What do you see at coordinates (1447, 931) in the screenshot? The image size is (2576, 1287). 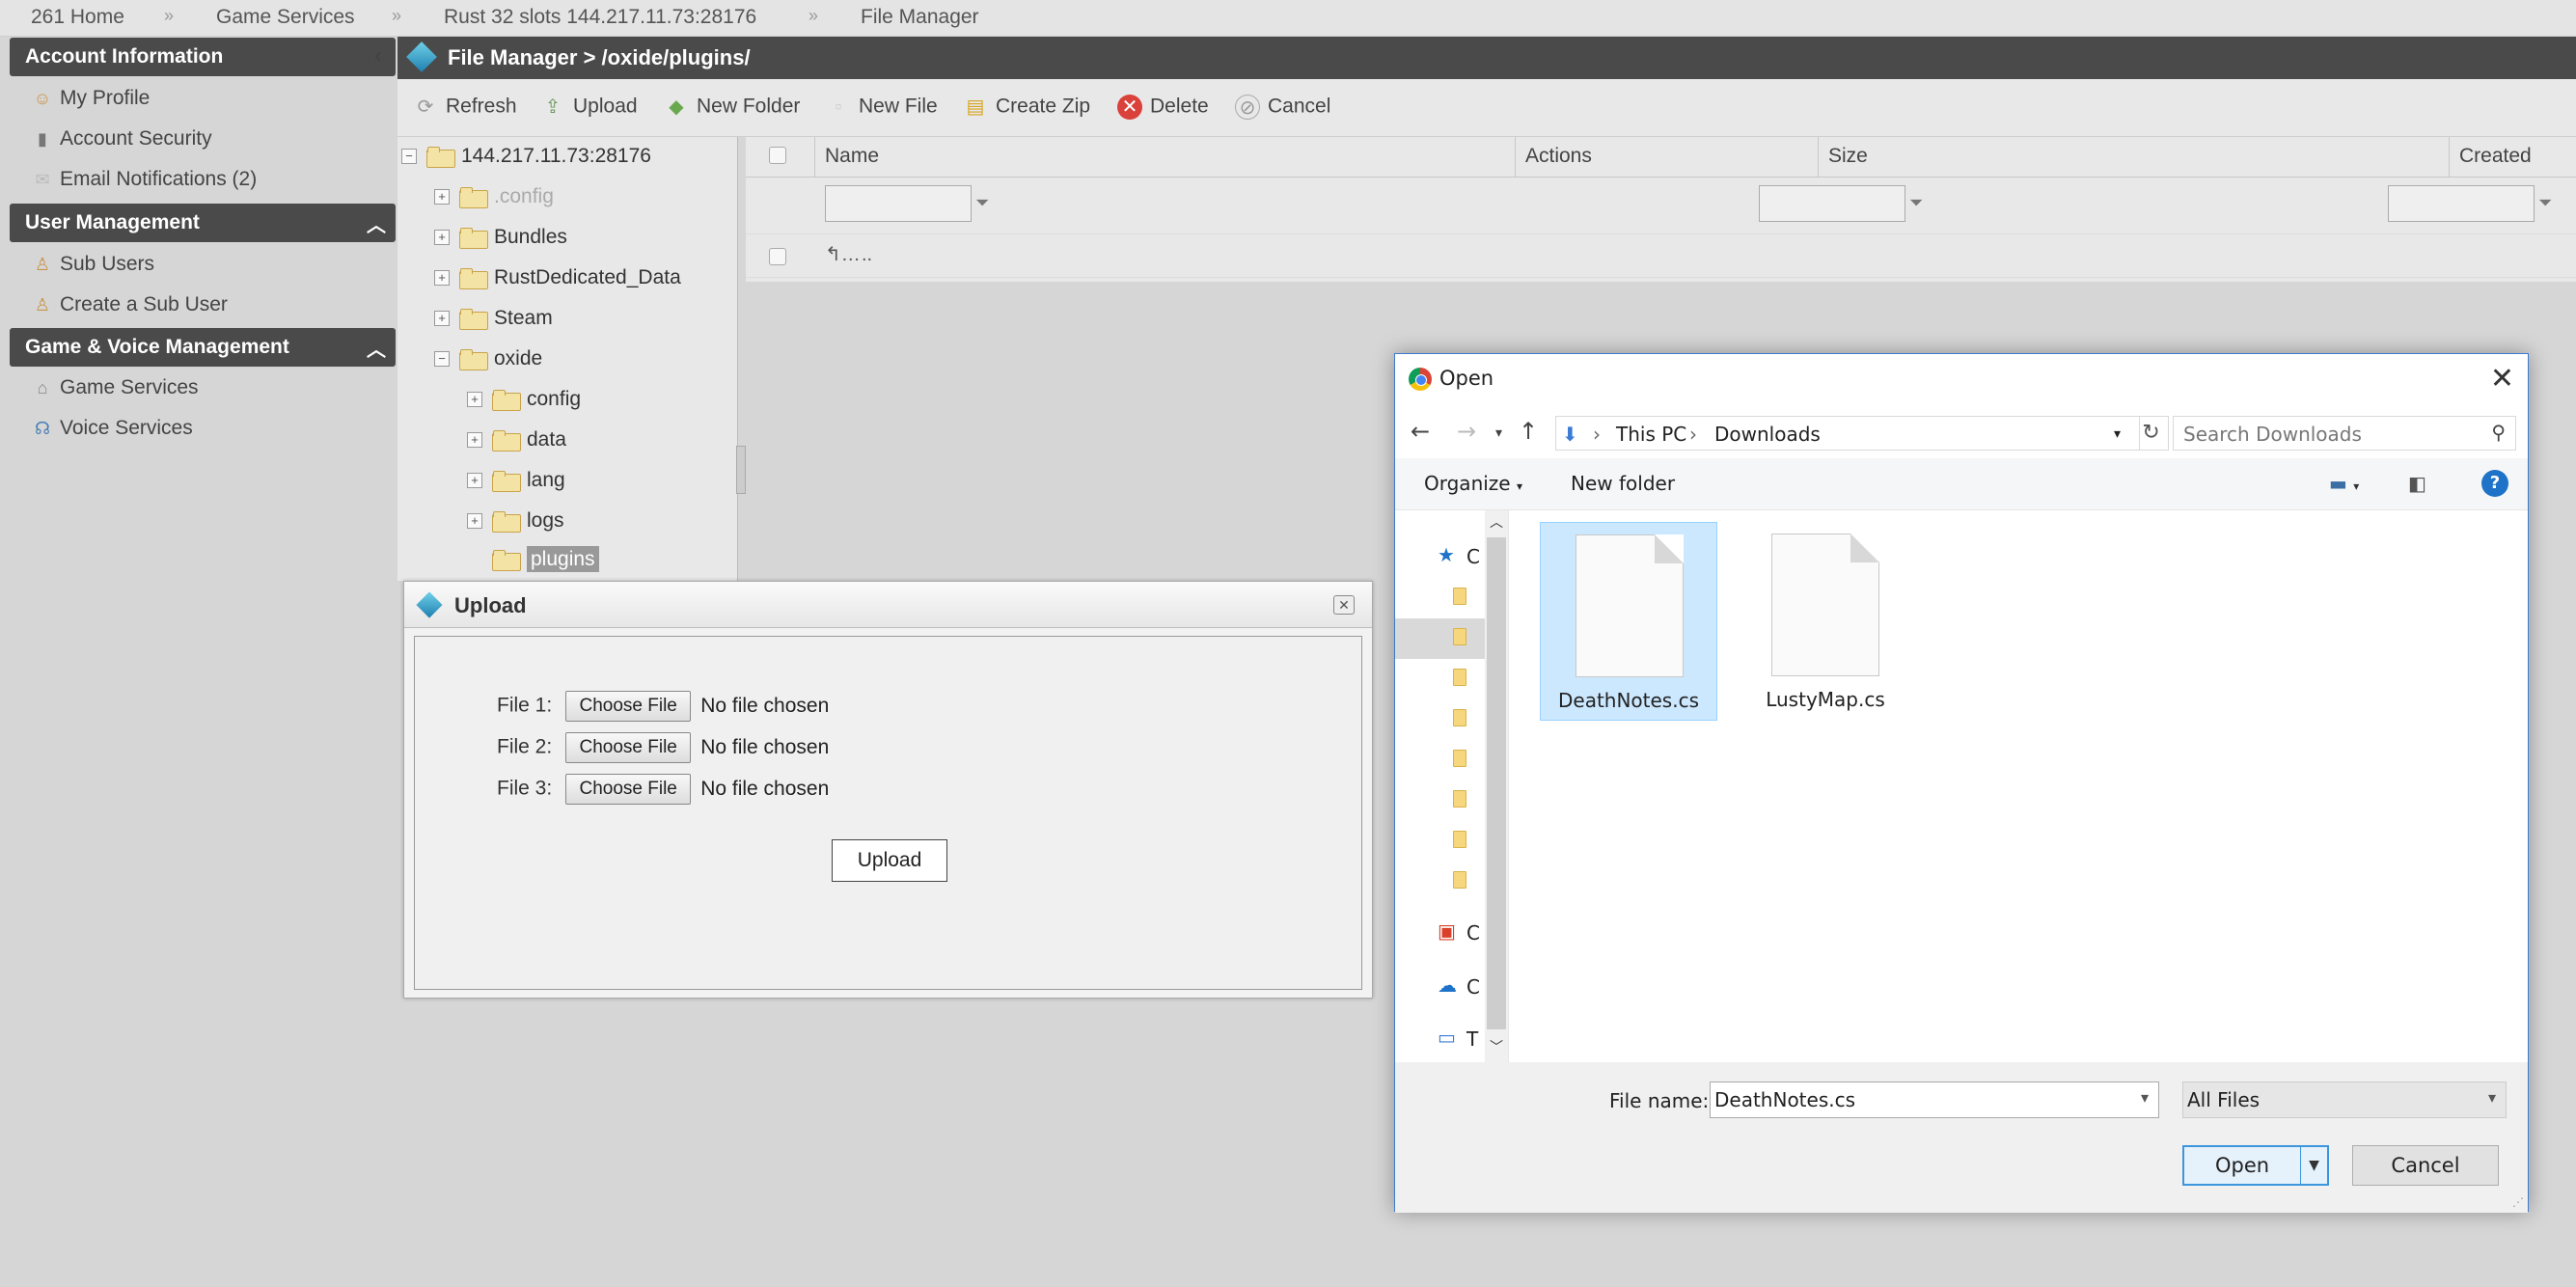 I see `creative-cloud-icon: ▣` at bounding box center [1447, 931].